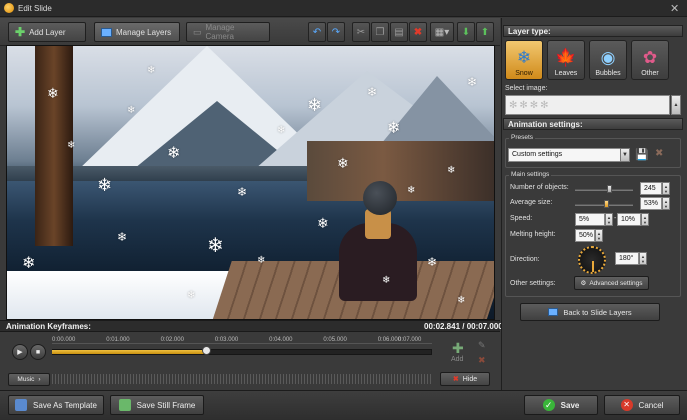 The image size is (687, 420). I want to click on direction-spinner: ▲ ▼, so click(643, 258).